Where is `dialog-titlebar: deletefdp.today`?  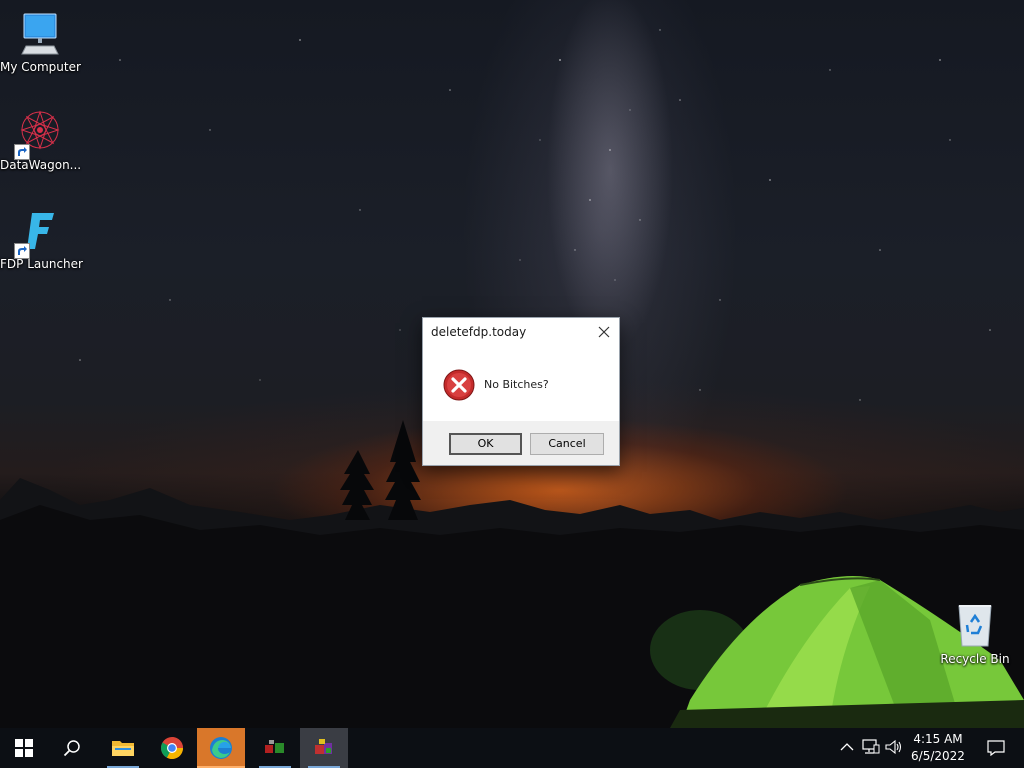 dialog-titlebar: deletefdp.today is located at coordinates (521, 332).